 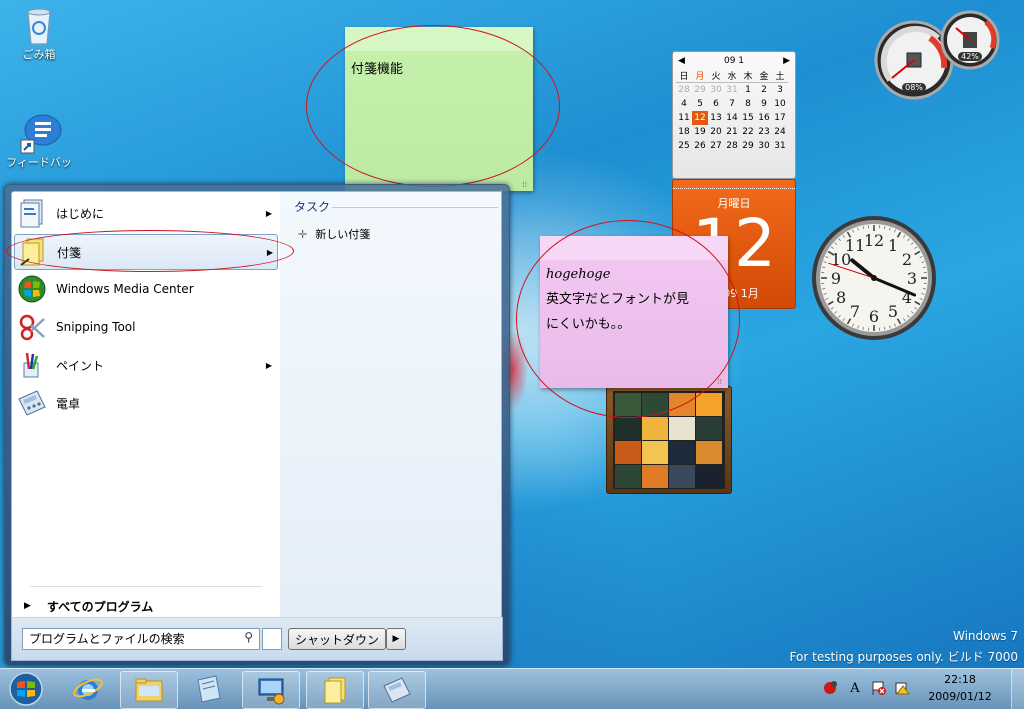 What do you see at coordinates (684, 118) in the screenshot?
I see `calendar-day: 11` at bounding box center [684, 118].